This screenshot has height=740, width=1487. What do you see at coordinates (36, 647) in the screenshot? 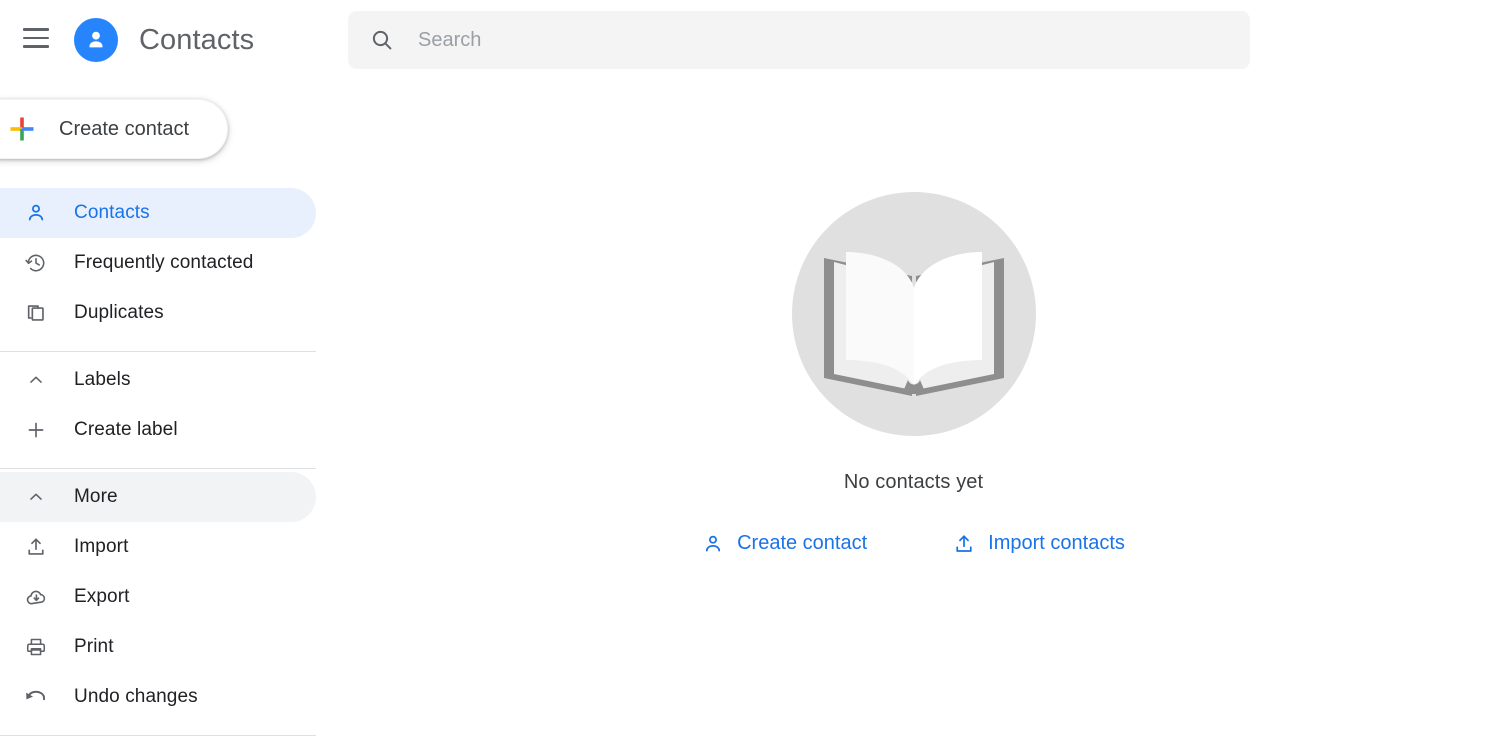
I see `printer-icon` at bounding box center [36, 647].